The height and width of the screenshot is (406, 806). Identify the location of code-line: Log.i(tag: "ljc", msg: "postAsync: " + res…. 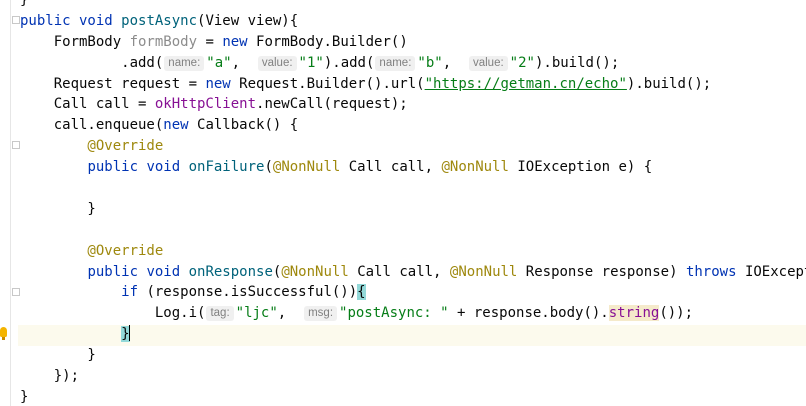
(413, 313).